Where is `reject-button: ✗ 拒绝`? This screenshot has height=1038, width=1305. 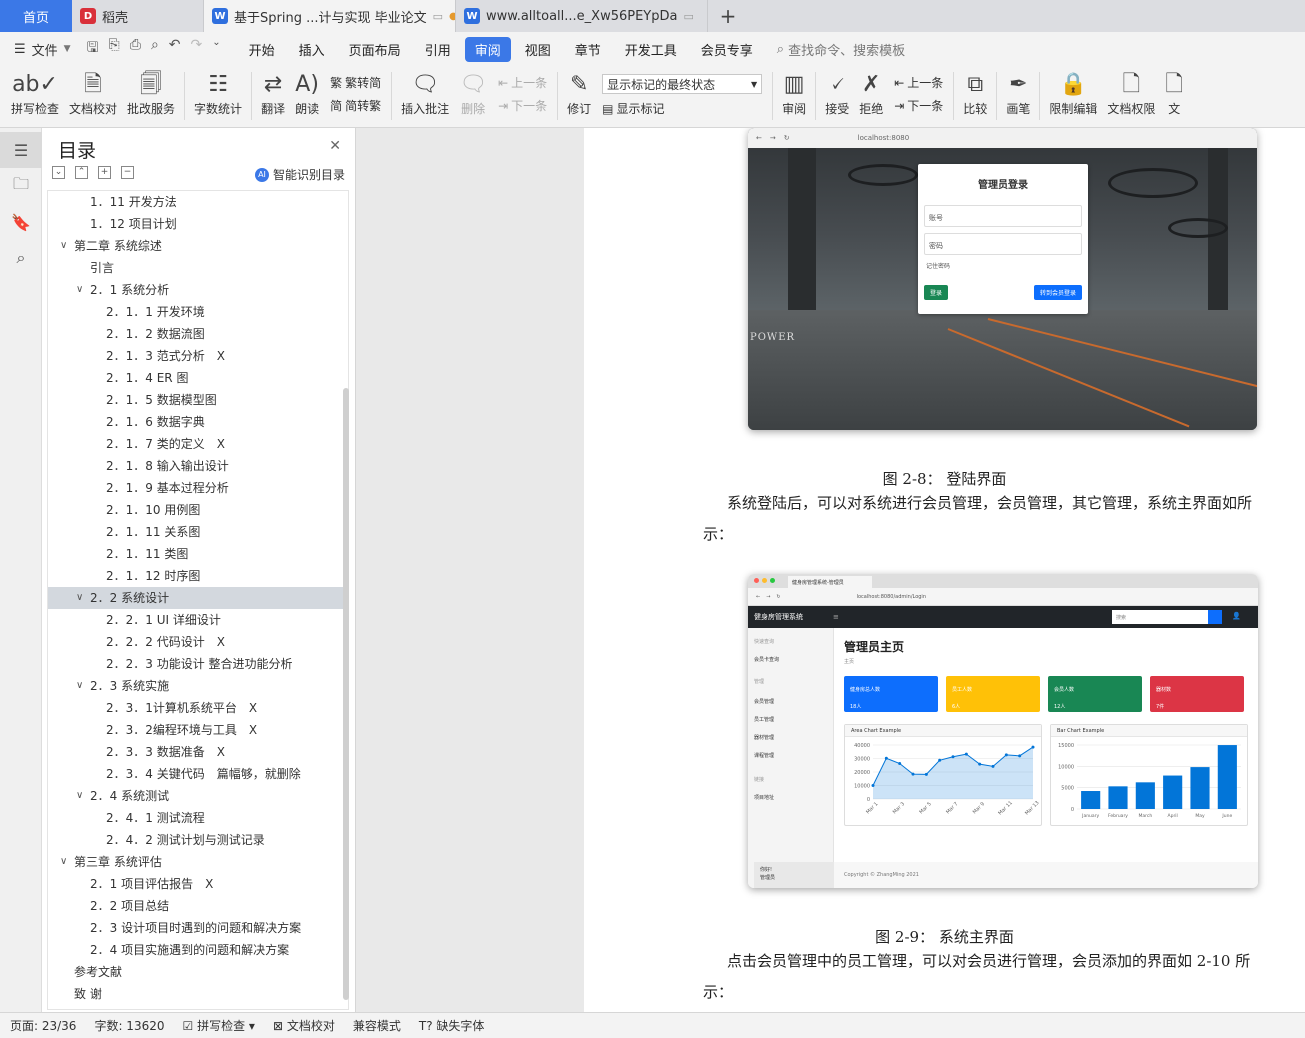 reject-button: ✗ 拒绝 is located at coordinates (871, 91).